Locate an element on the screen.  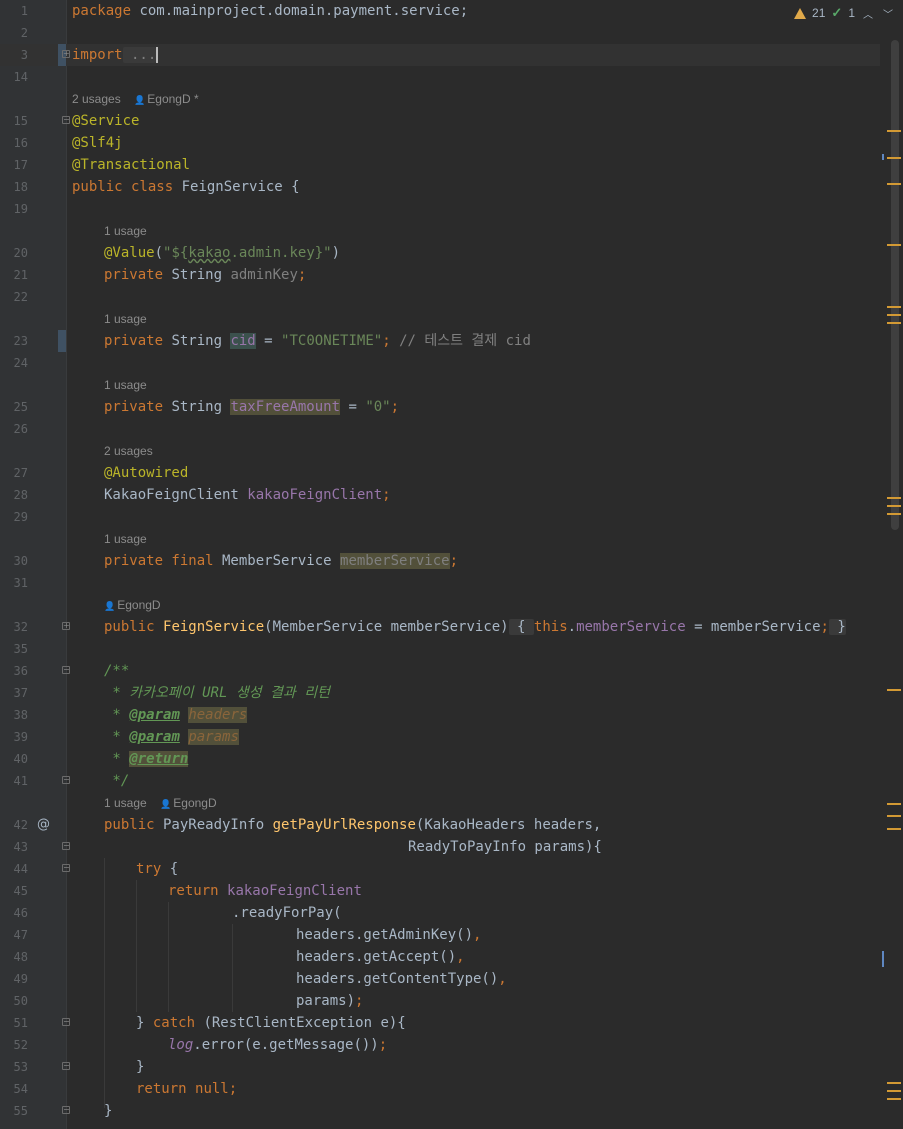
author-hint: EgongD * is located at coordinates (172, 99).